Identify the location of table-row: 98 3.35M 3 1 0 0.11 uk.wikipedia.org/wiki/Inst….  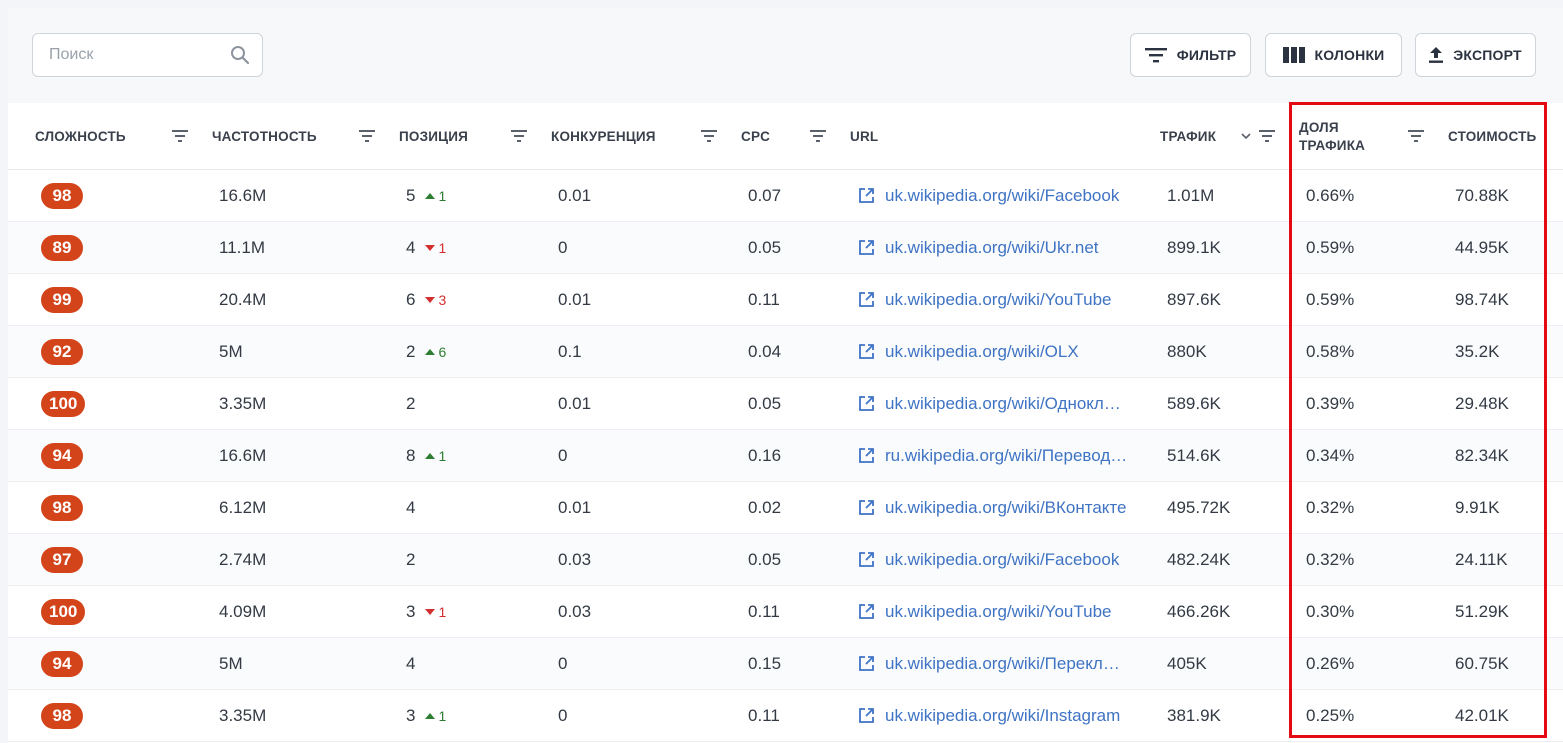
(785, 716).